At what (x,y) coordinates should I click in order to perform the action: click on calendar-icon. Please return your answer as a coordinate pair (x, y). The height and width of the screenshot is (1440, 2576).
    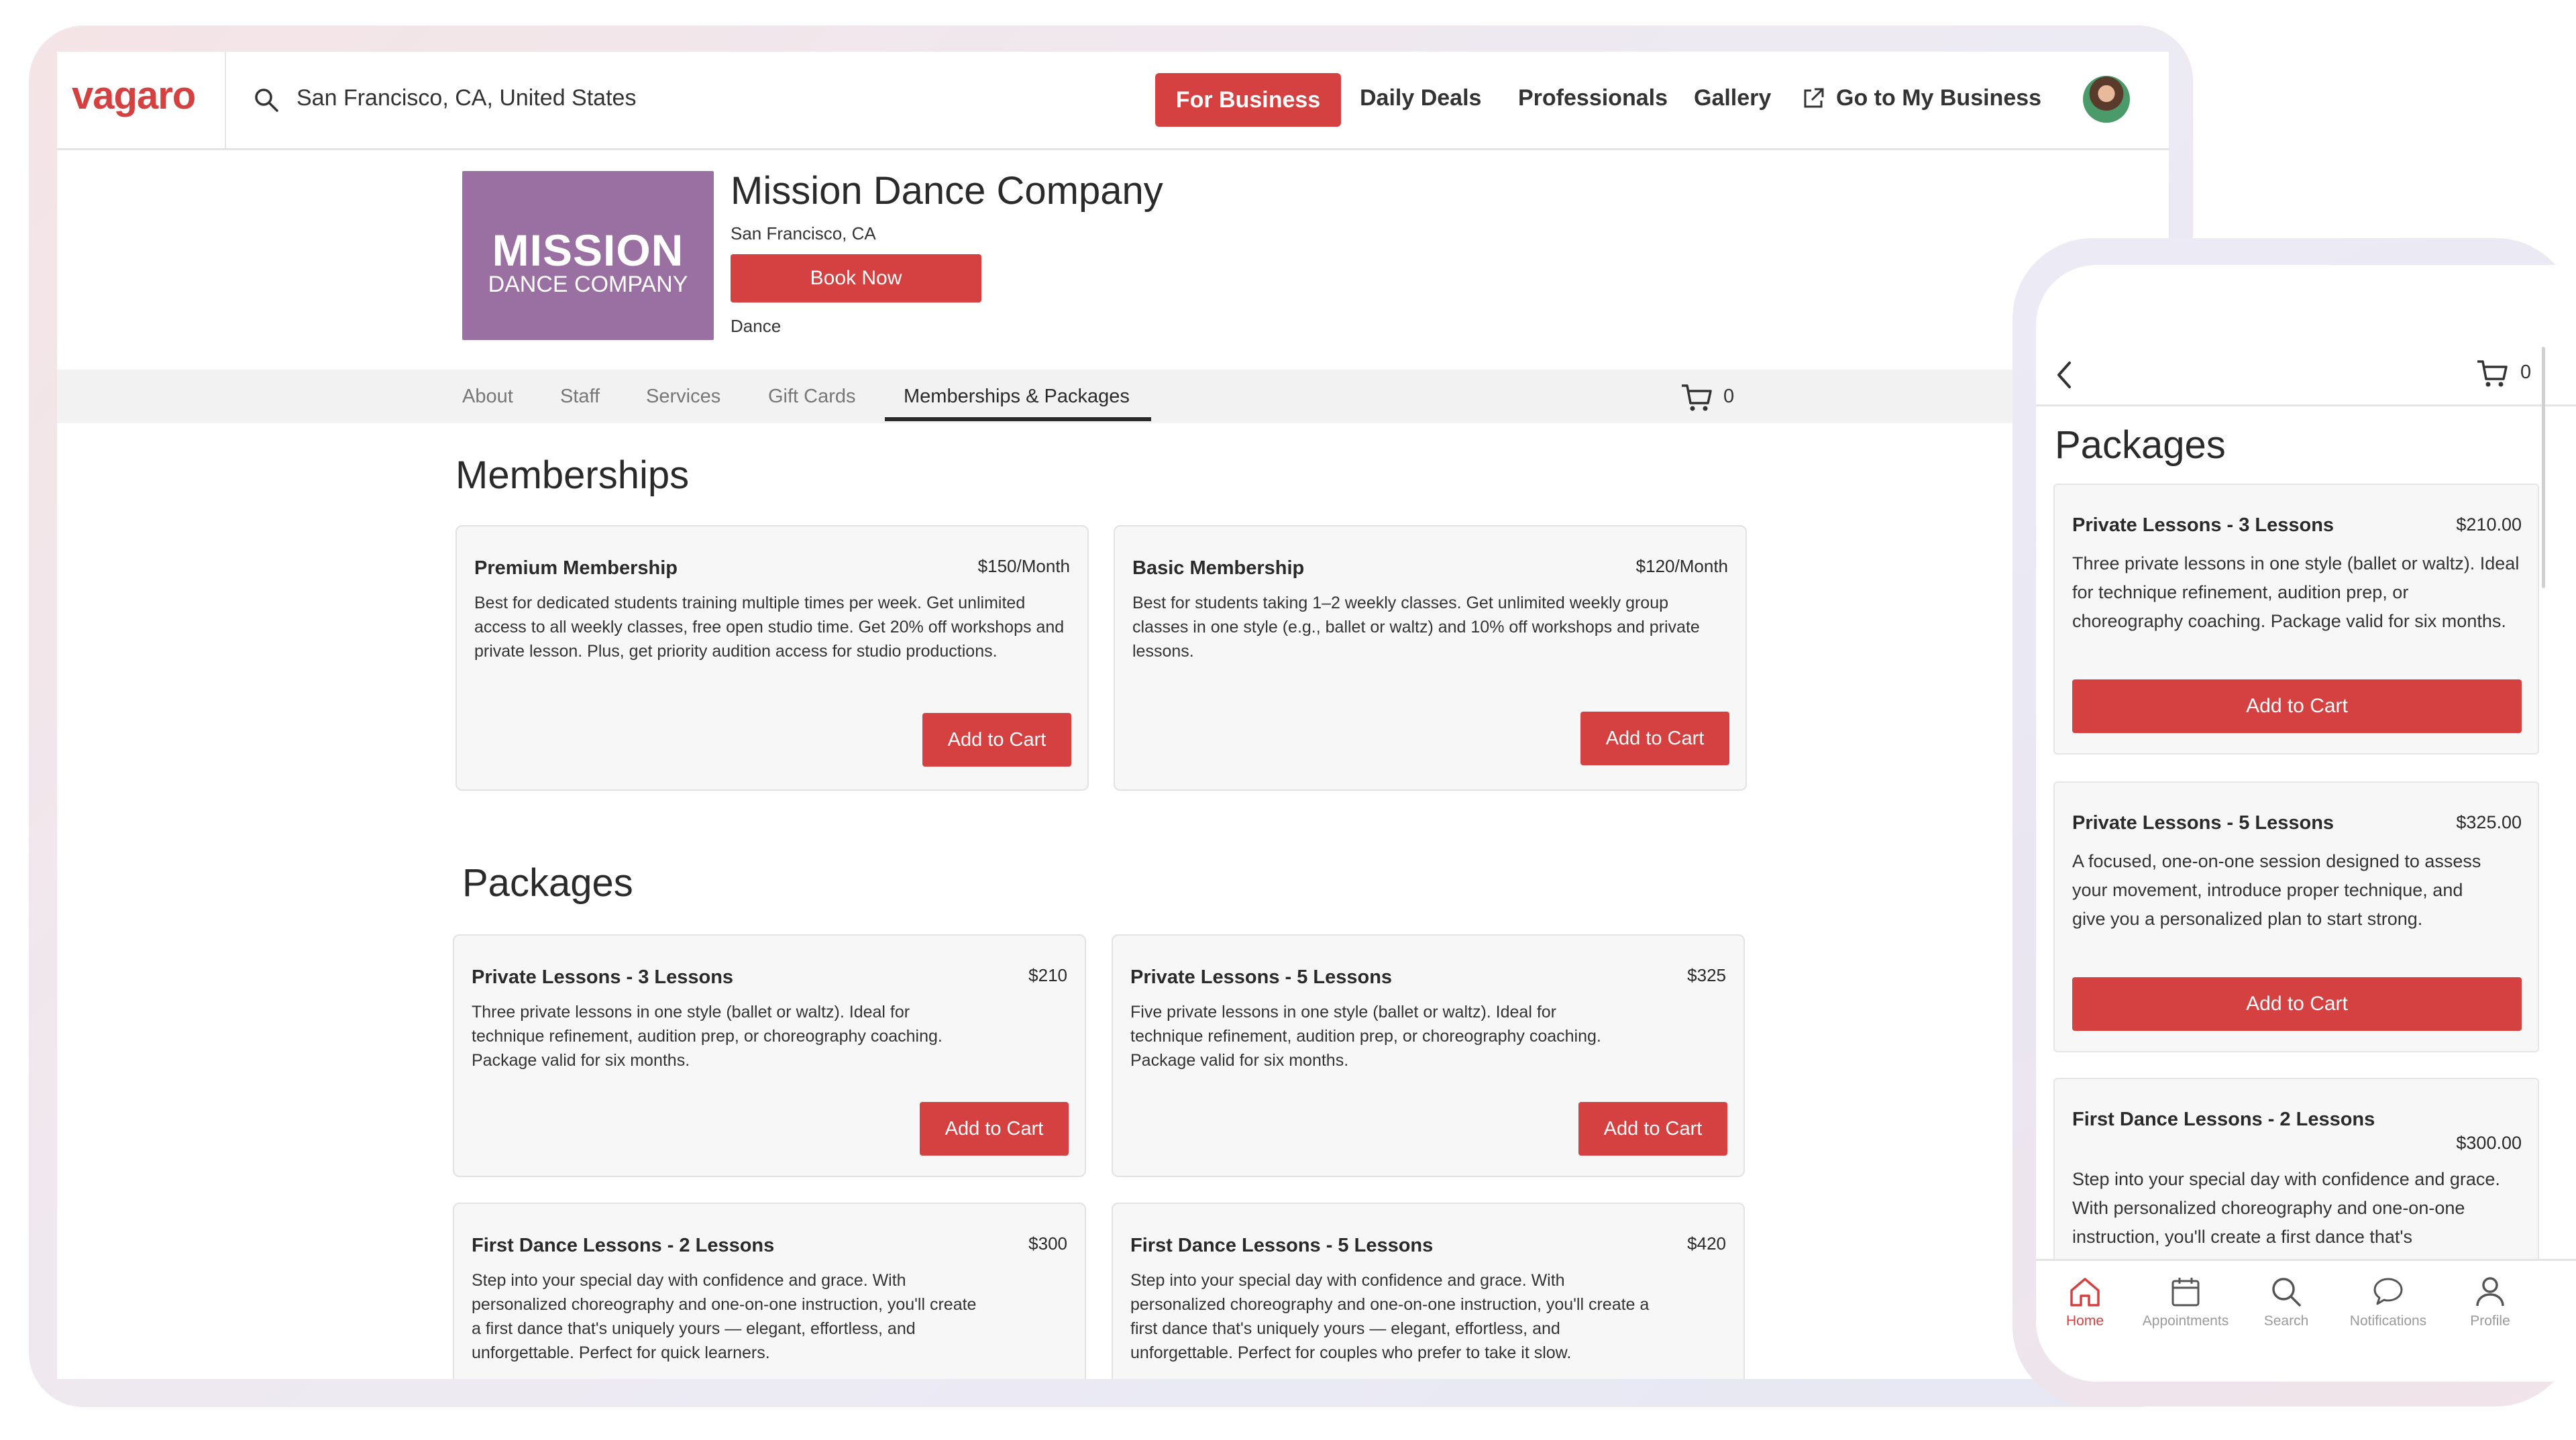
    Looking at the image, I should click on (2185, 1292).